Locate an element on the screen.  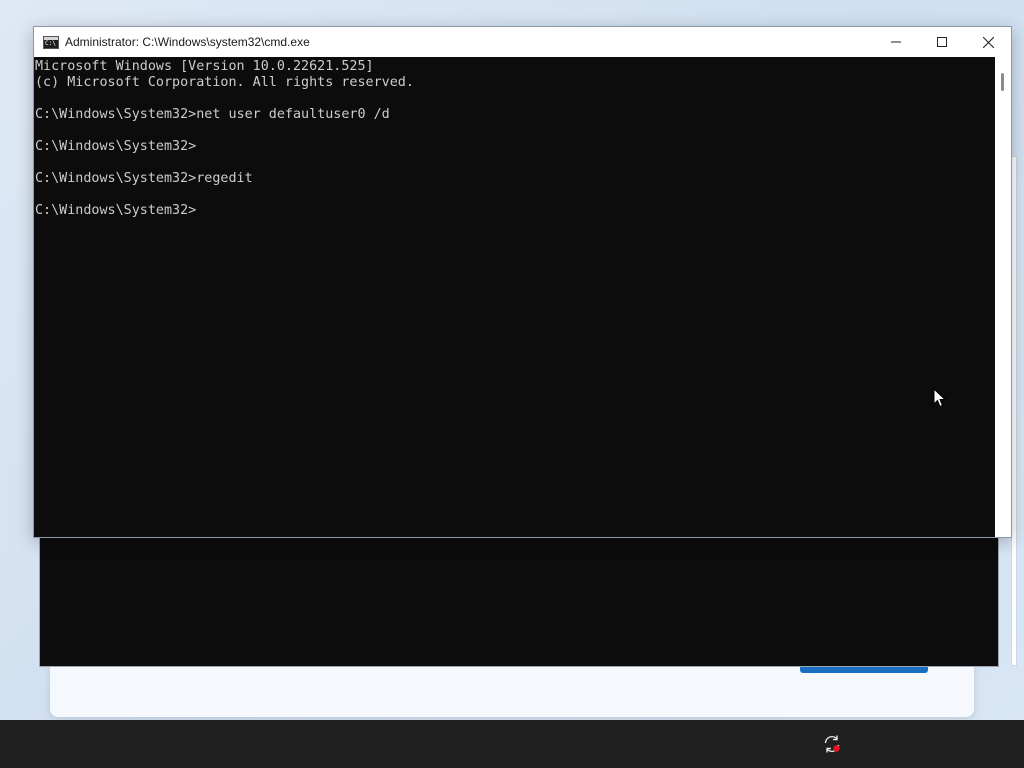
vertical-scrollbar is located at coordinates (1003, 297).